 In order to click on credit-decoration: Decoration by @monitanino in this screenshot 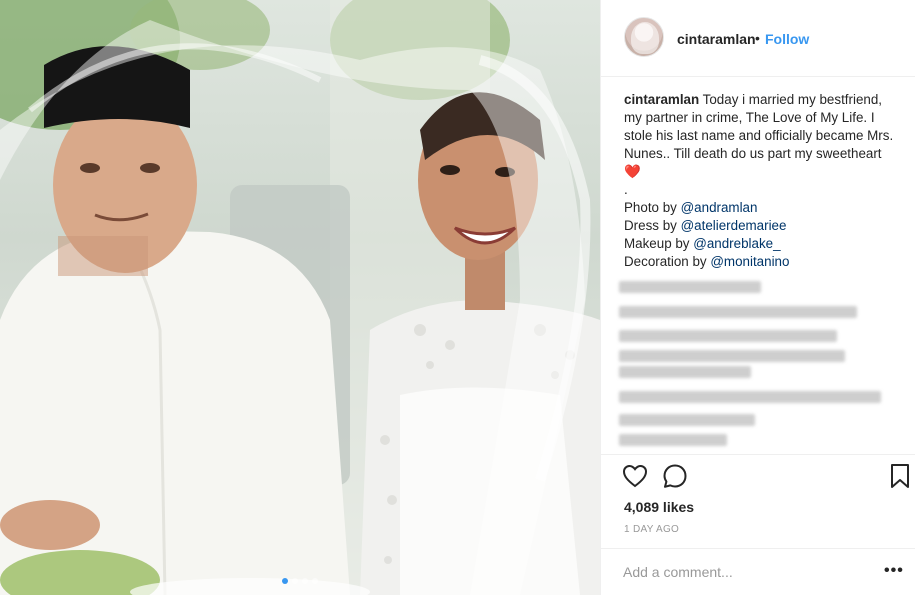, I will do `click(707, 261)`.